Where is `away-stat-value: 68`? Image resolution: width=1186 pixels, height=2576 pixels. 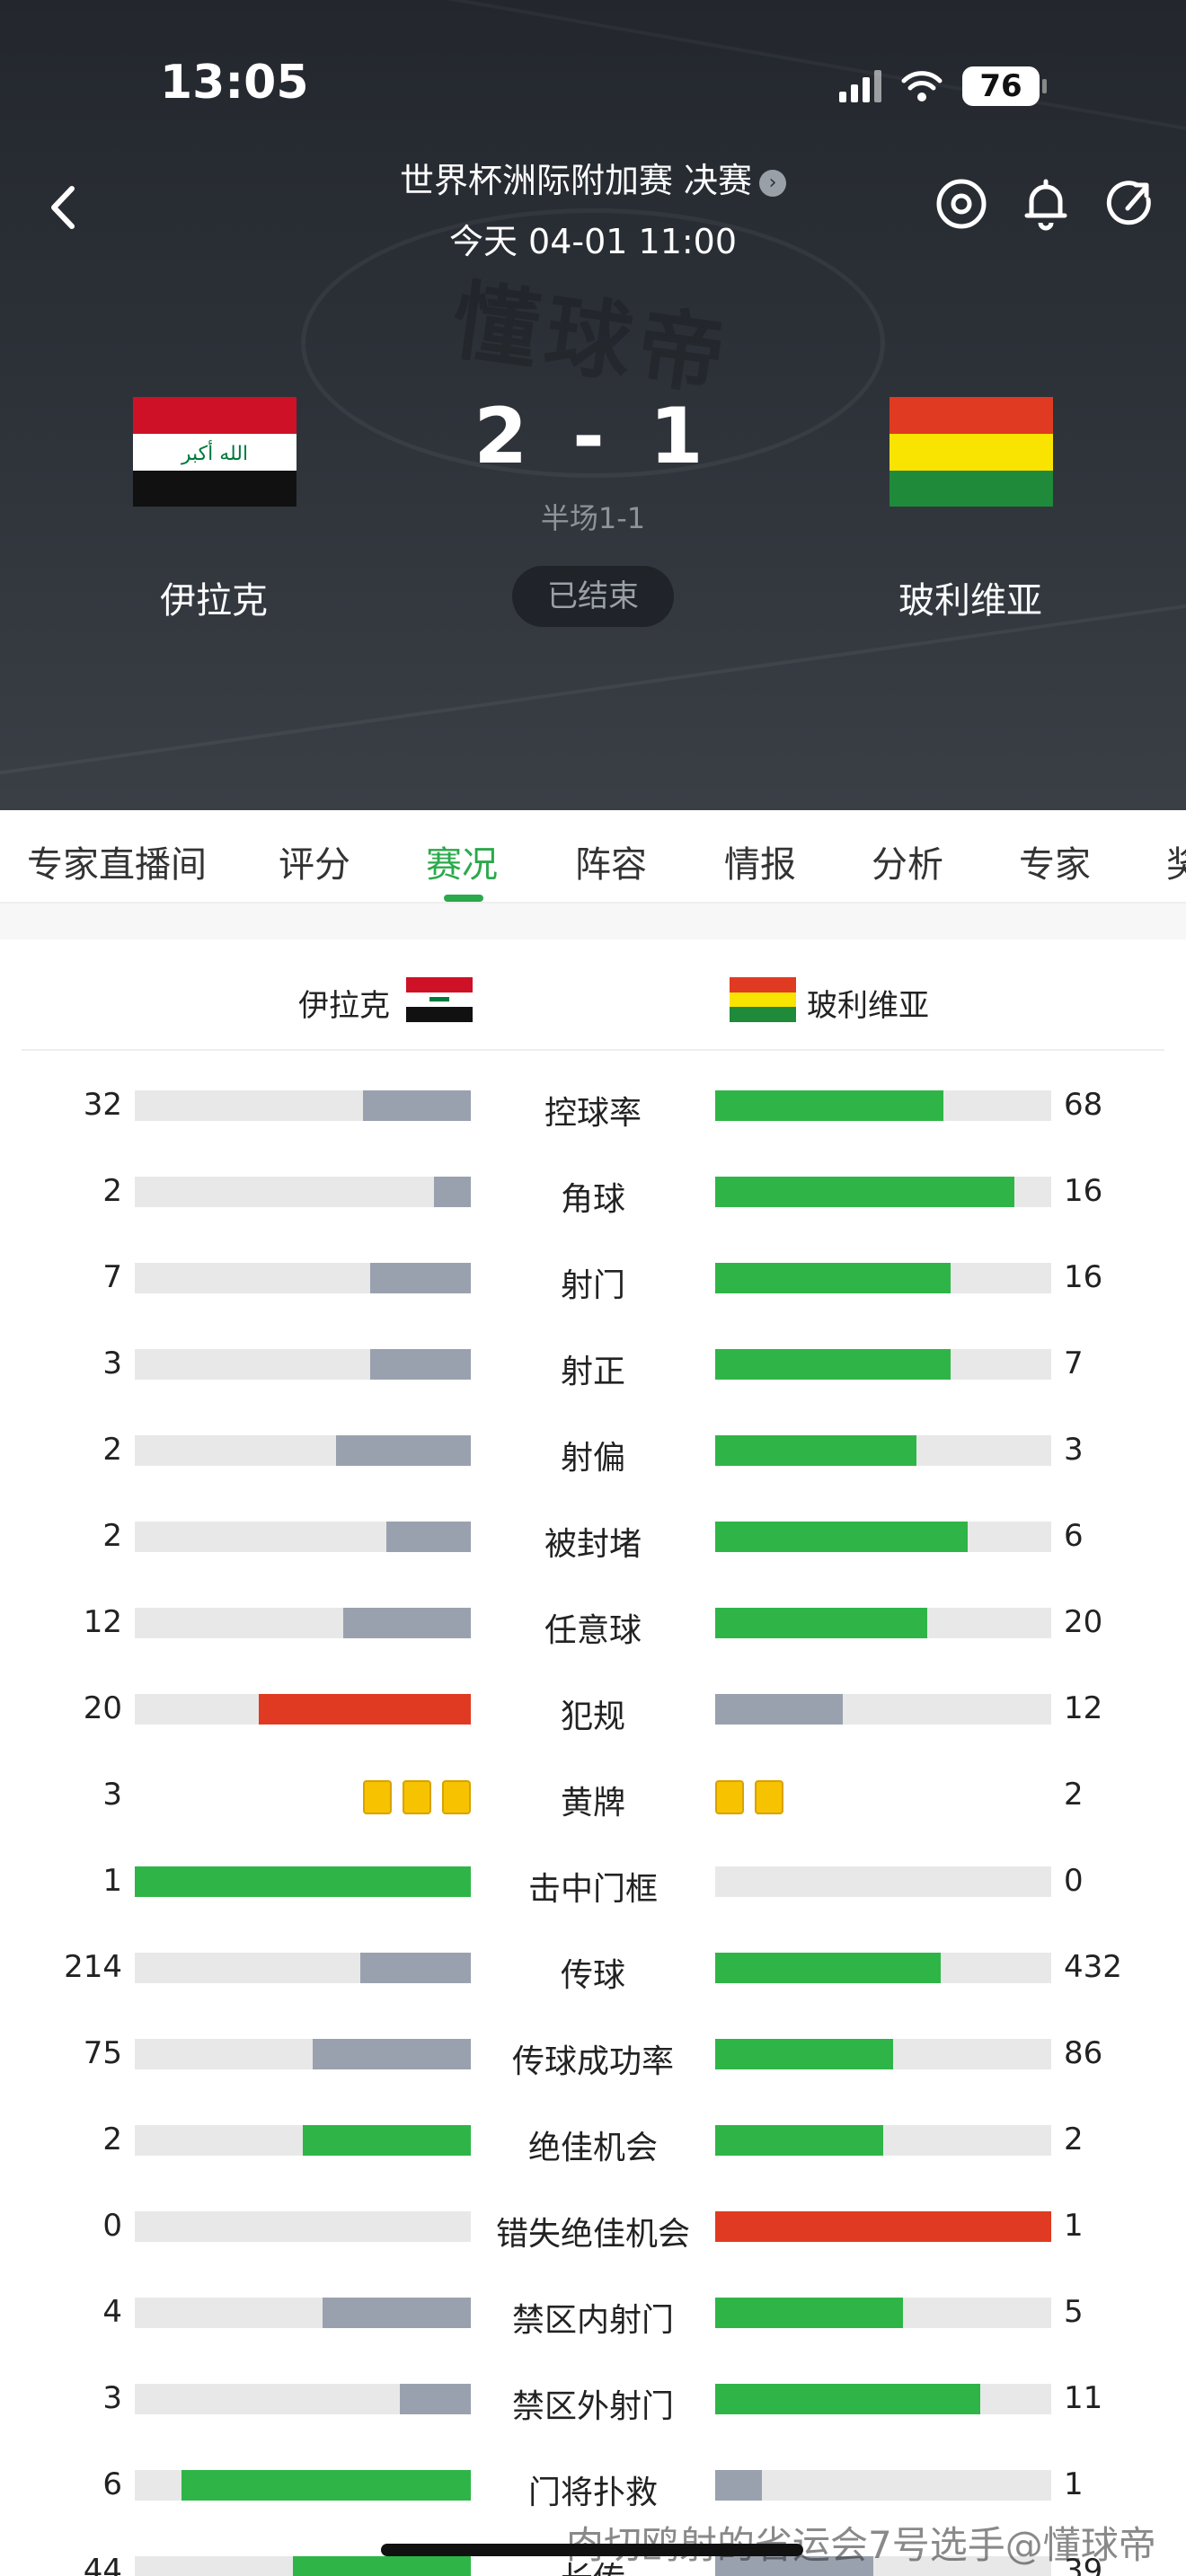
away-stat-value: 68 is located at coordinates (1083, 1105).